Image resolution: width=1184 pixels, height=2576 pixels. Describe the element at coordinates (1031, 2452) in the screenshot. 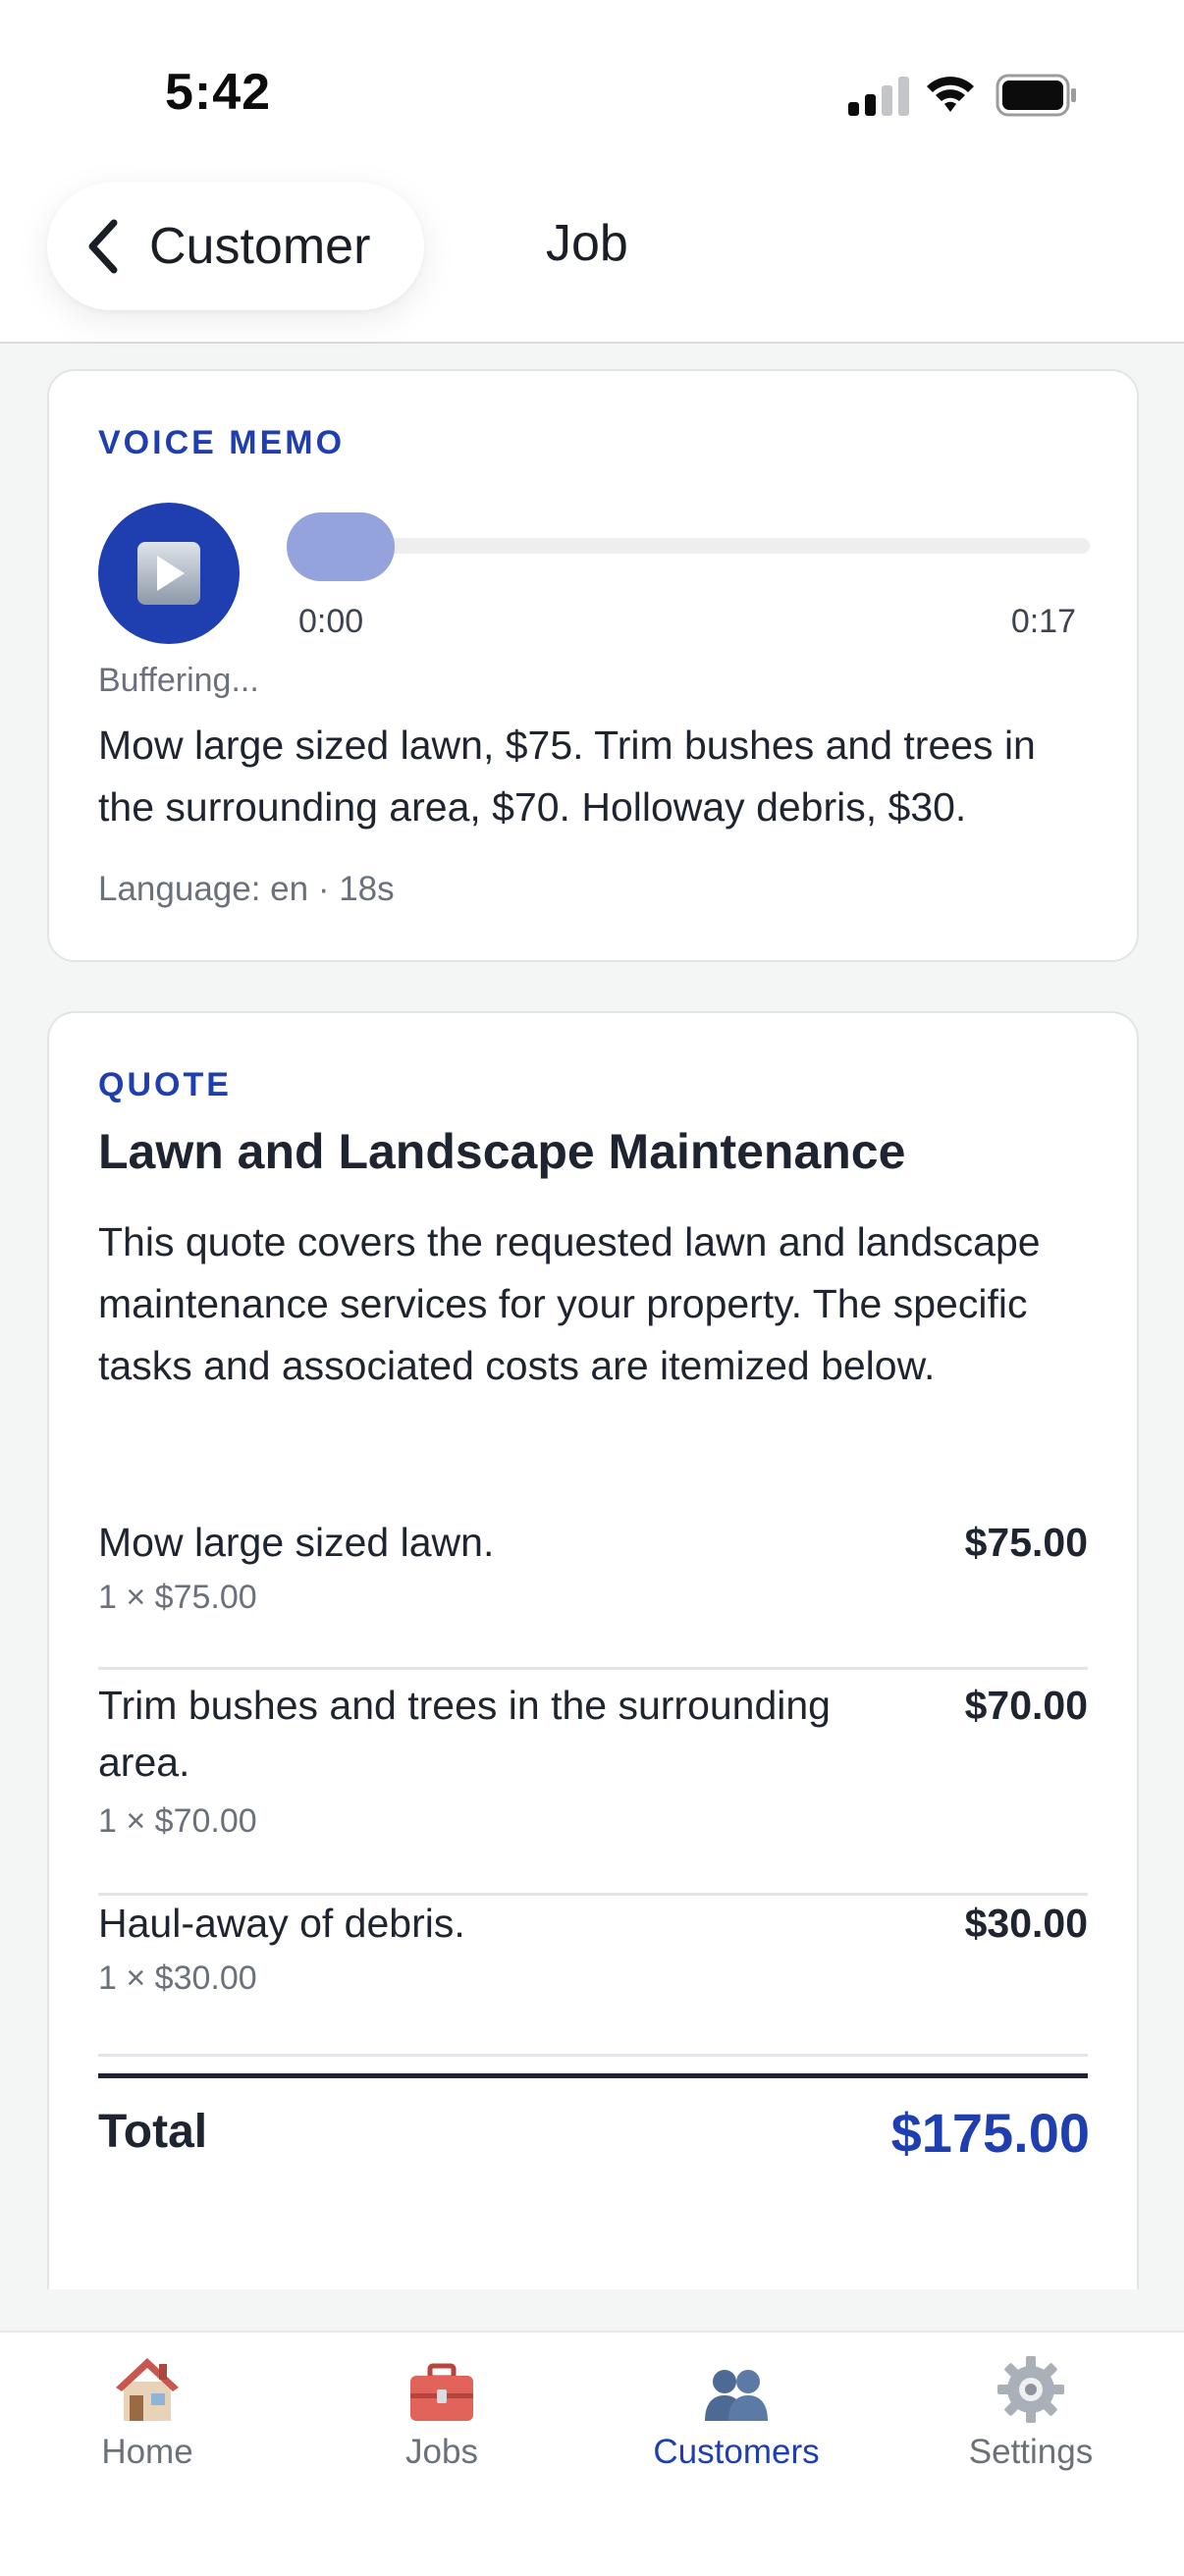

I see `tab-settings-label: Settings` at that location.